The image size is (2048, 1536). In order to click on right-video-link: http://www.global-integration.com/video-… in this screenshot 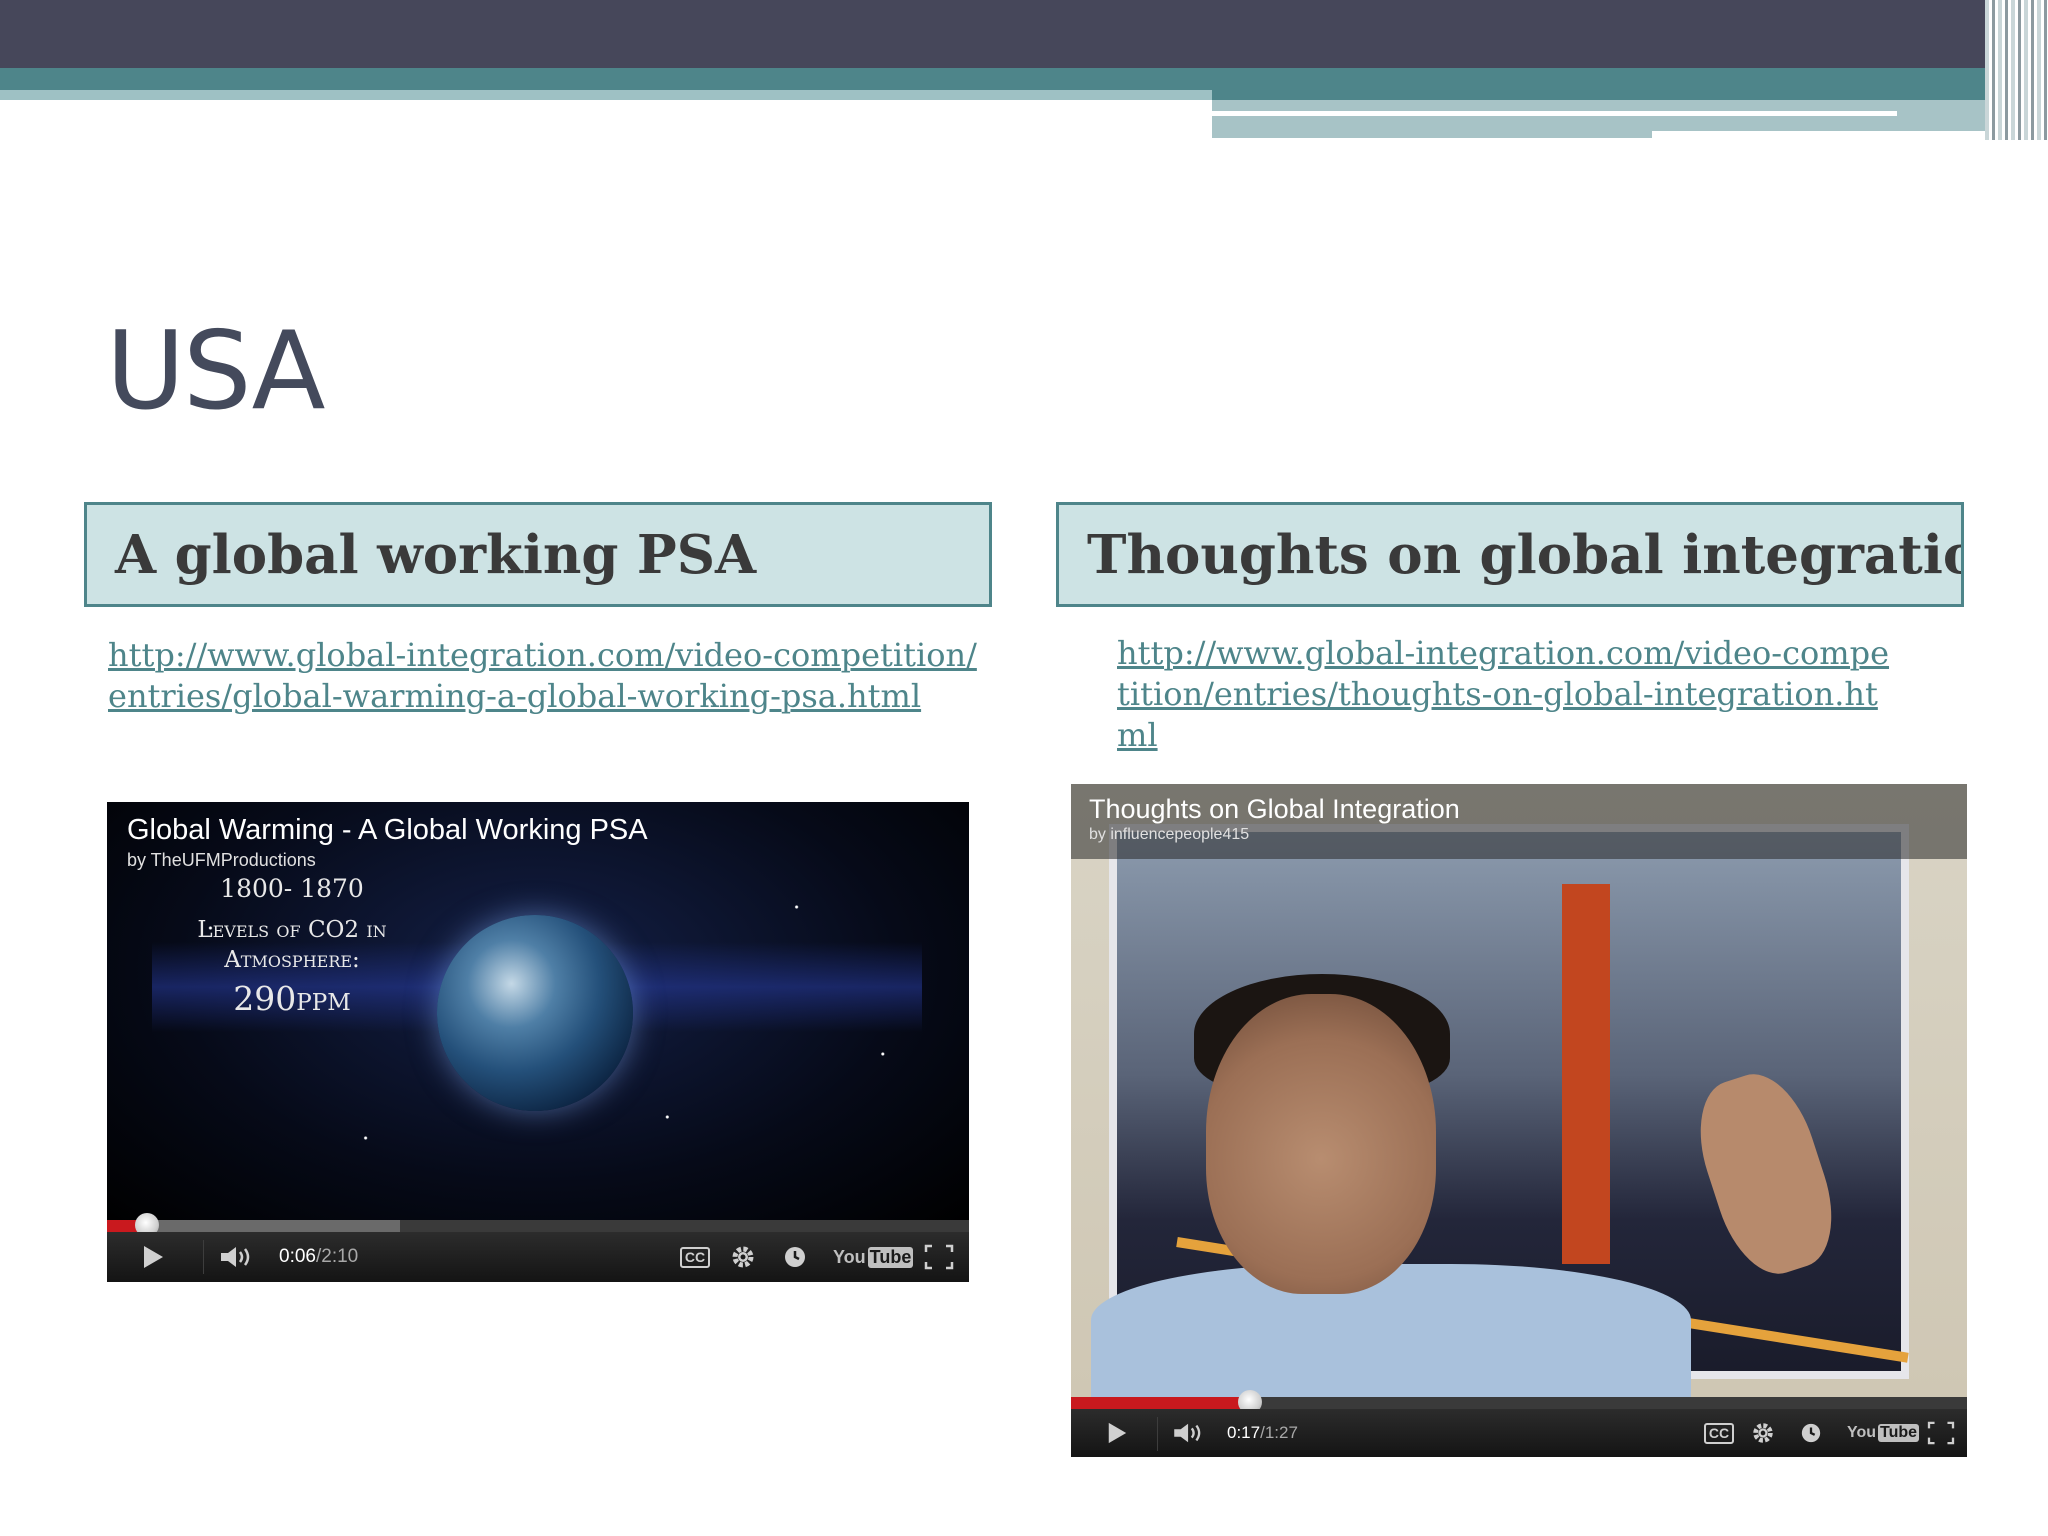, I will do `click(1507, 694)`.